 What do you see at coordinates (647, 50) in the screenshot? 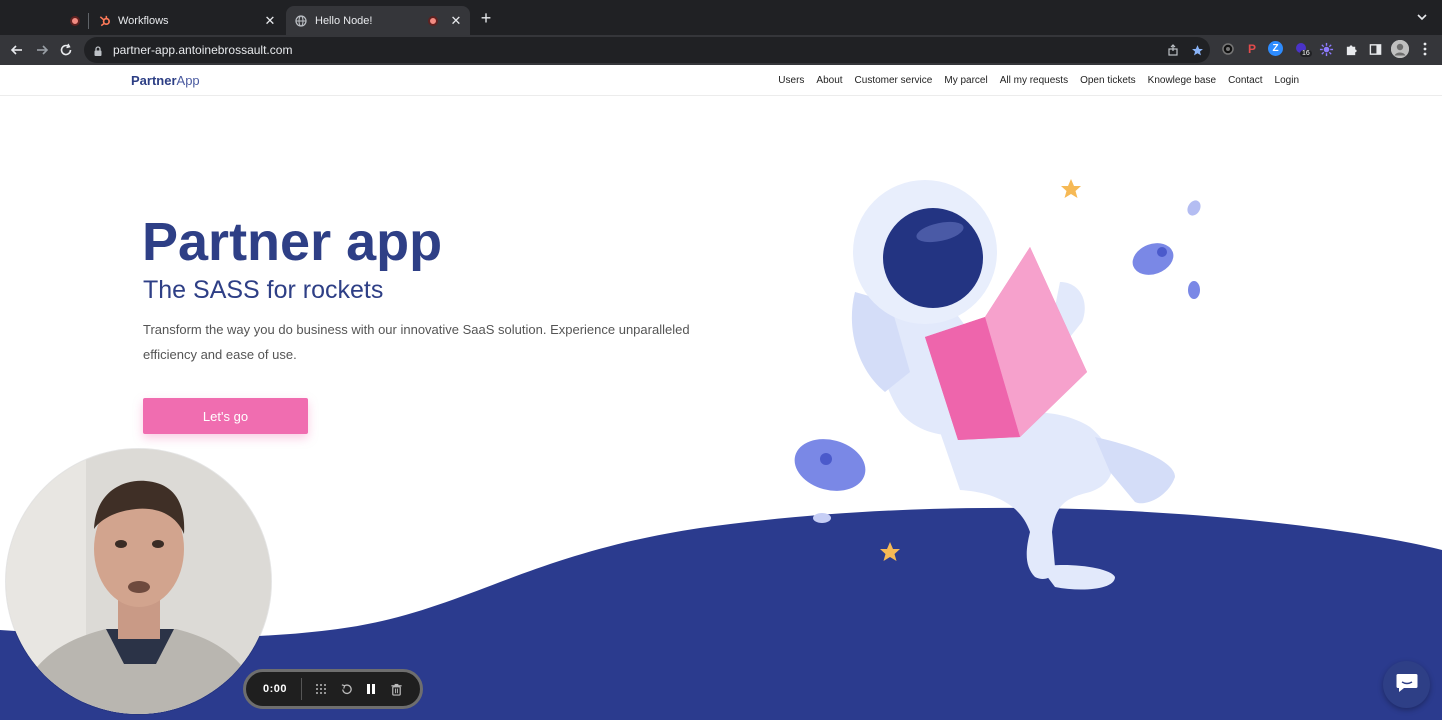
I see `address-bar: partner-app.antoinebrossault.com` at bounding box center [647, 50].